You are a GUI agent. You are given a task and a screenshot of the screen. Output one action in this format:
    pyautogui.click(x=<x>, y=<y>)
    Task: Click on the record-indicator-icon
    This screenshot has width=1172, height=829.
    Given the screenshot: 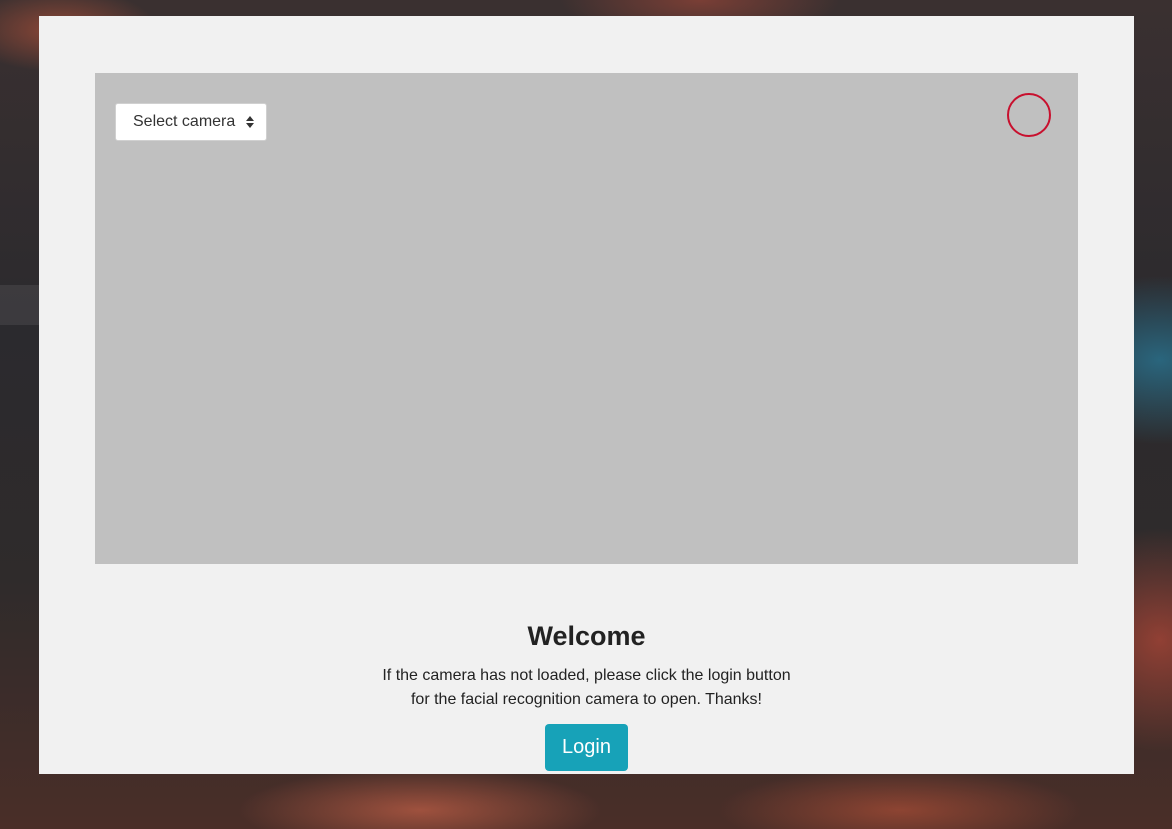 What is the action you would take?
    pyautogui.click(x=1029, y=115)
    